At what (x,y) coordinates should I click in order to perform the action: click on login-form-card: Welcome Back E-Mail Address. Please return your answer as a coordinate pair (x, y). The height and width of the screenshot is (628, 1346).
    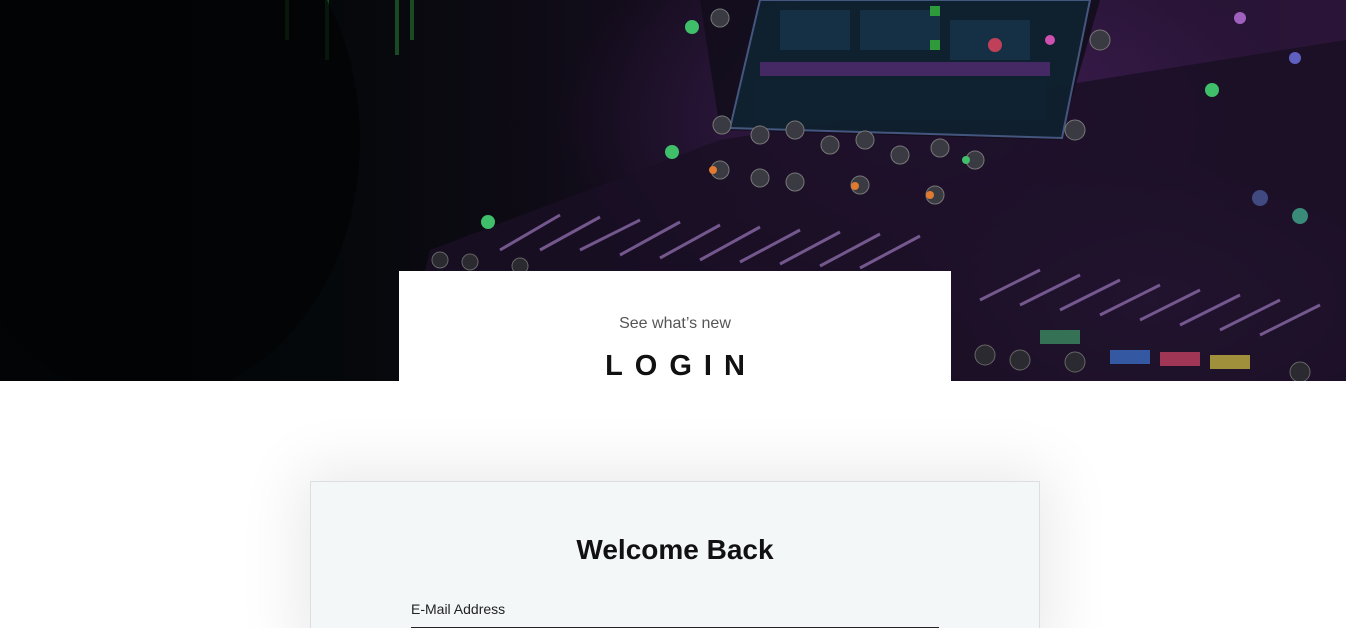
    Looking at the image, I should click on (675, 554).